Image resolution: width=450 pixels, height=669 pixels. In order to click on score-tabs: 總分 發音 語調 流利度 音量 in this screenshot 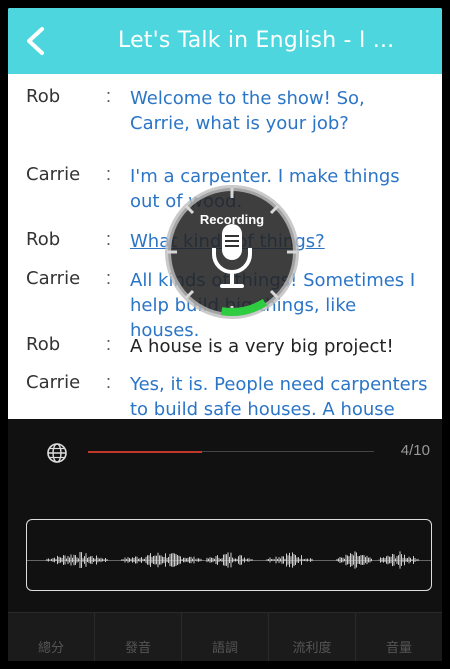, I will do `click(225, 636)`.